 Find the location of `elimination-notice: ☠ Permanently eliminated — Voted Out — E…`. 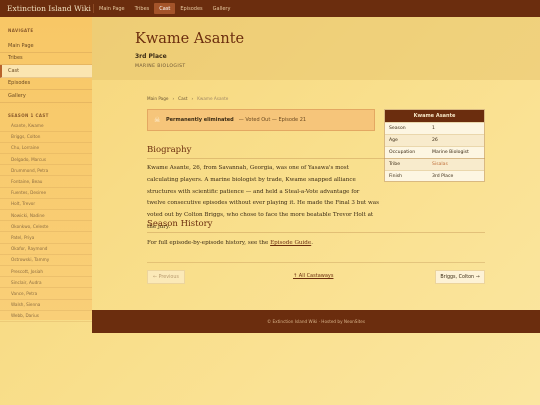

elimination-notice: ☠ Permanently eliminated — Voted Out — E… is located at coordinates (261, 120).